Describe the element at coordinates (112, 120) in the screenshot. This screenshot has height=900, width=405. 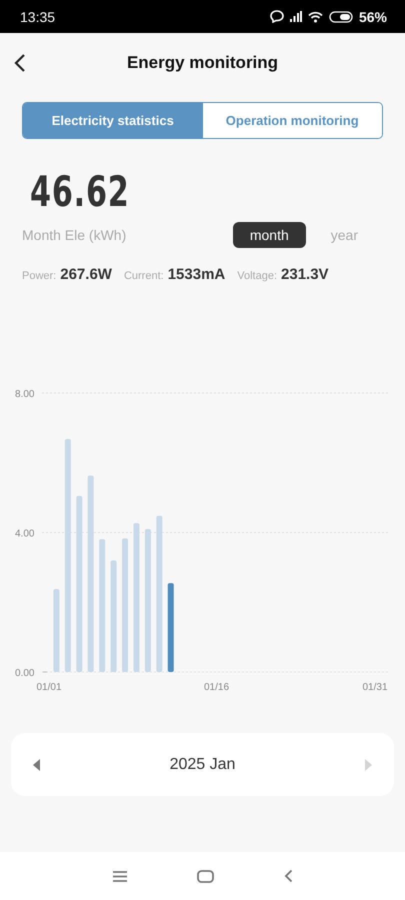
I see `tab: Electricity statistics` at that location.